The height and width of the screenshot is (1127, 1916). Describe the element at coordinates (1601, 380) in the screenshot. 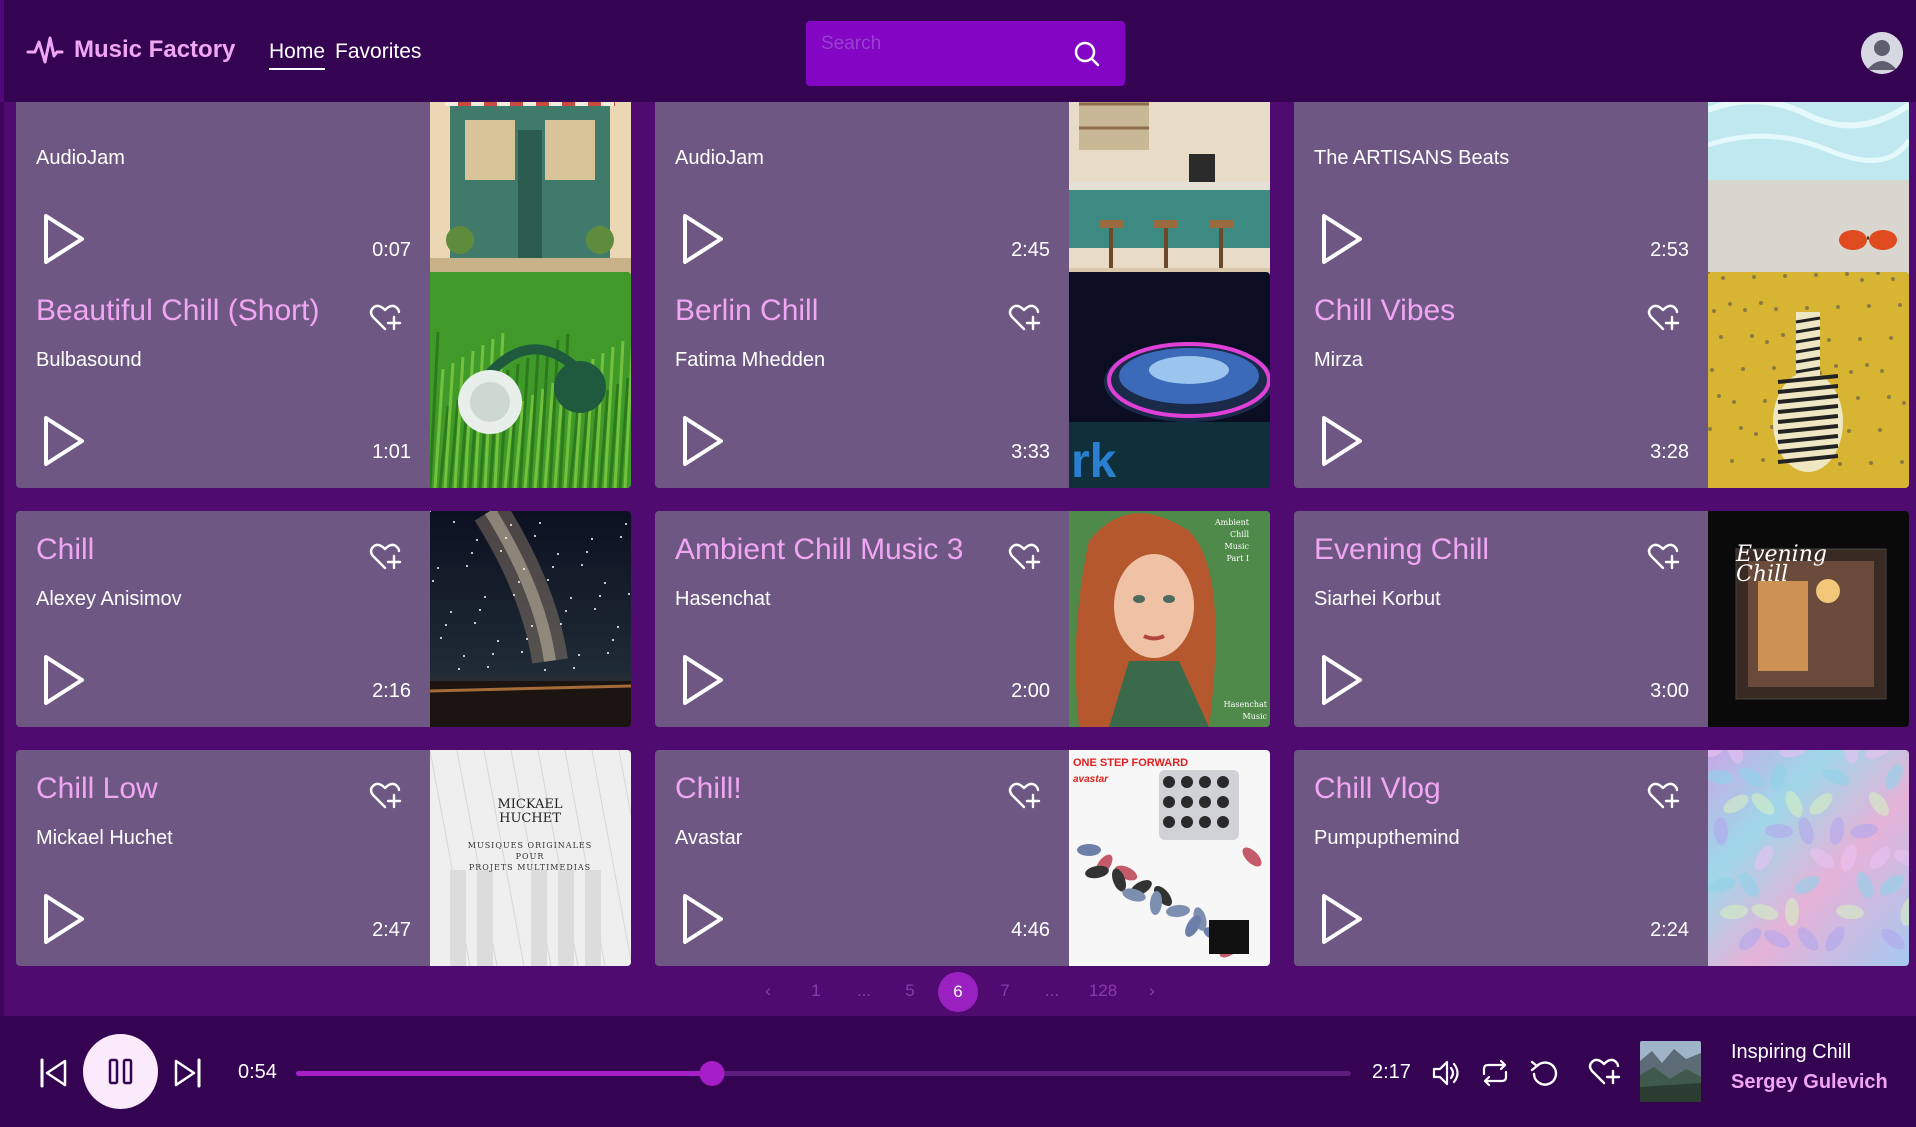

I see `track-card: Chill Vibes Mirza 3:28` at that location.